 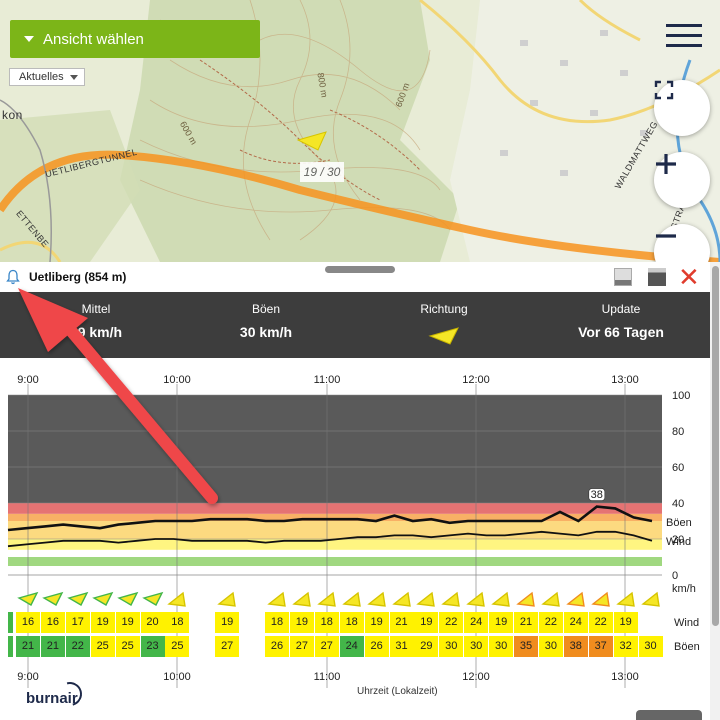 What do you see at coordinates (322, 172) in the screenshot?
I see `station-marker-label: 19 / 30` at bounding box center [322, 172].